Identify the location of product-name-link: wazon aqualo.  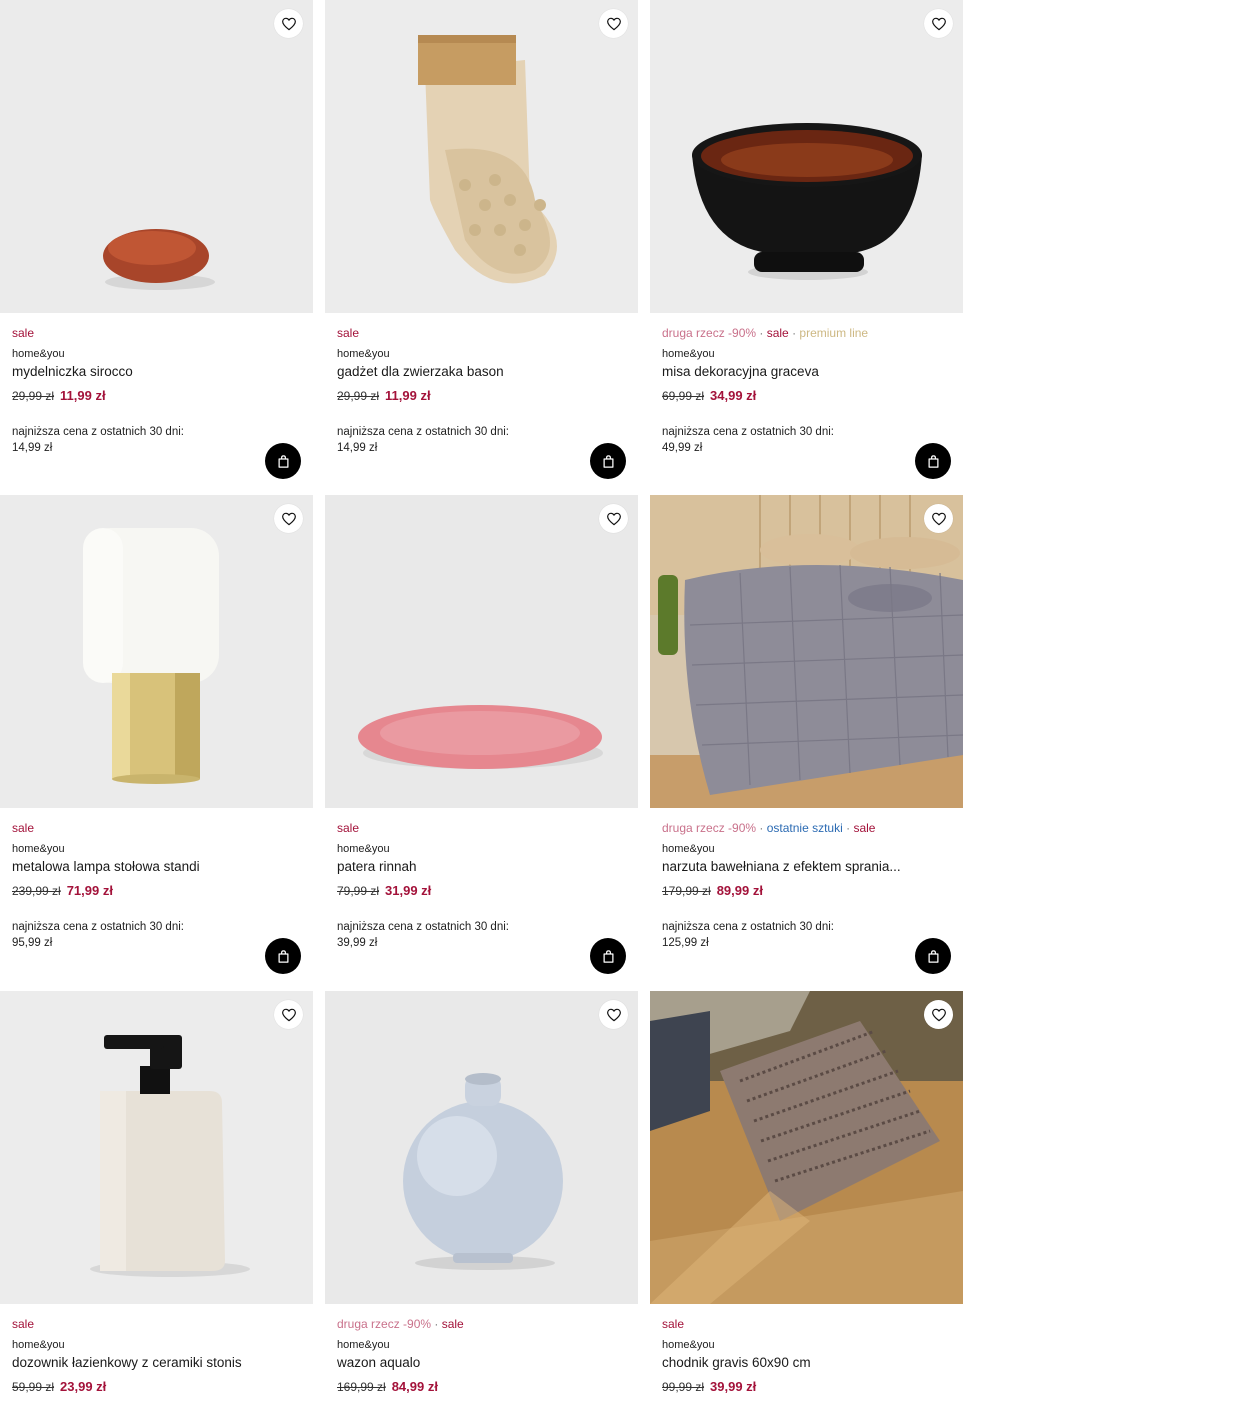
(481, 1363).